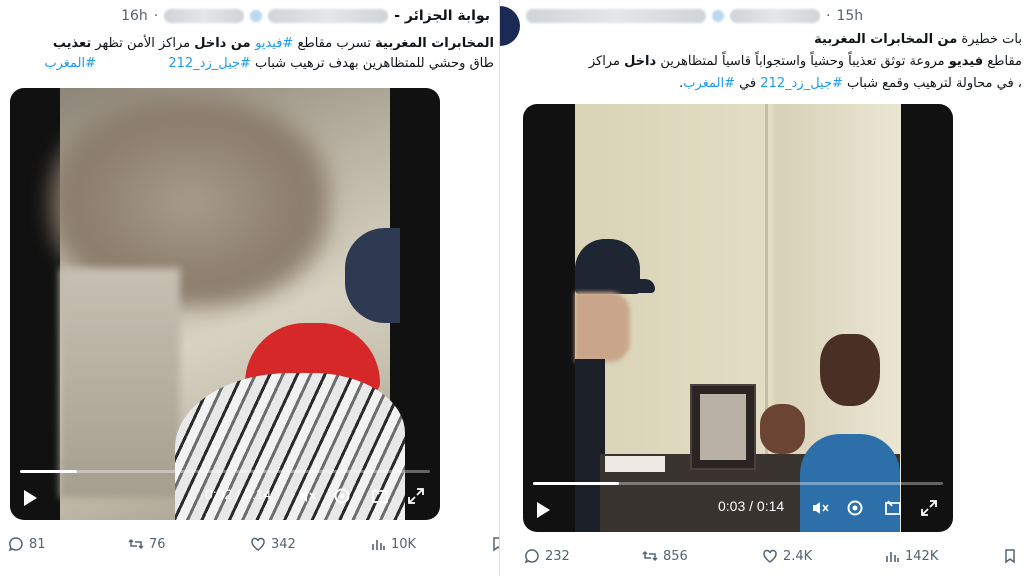 The width and height of the screenshot is (1024, 576). Describe the element at coordinates (723, 427) in the screenshot. I see `picture-frame` at that location.